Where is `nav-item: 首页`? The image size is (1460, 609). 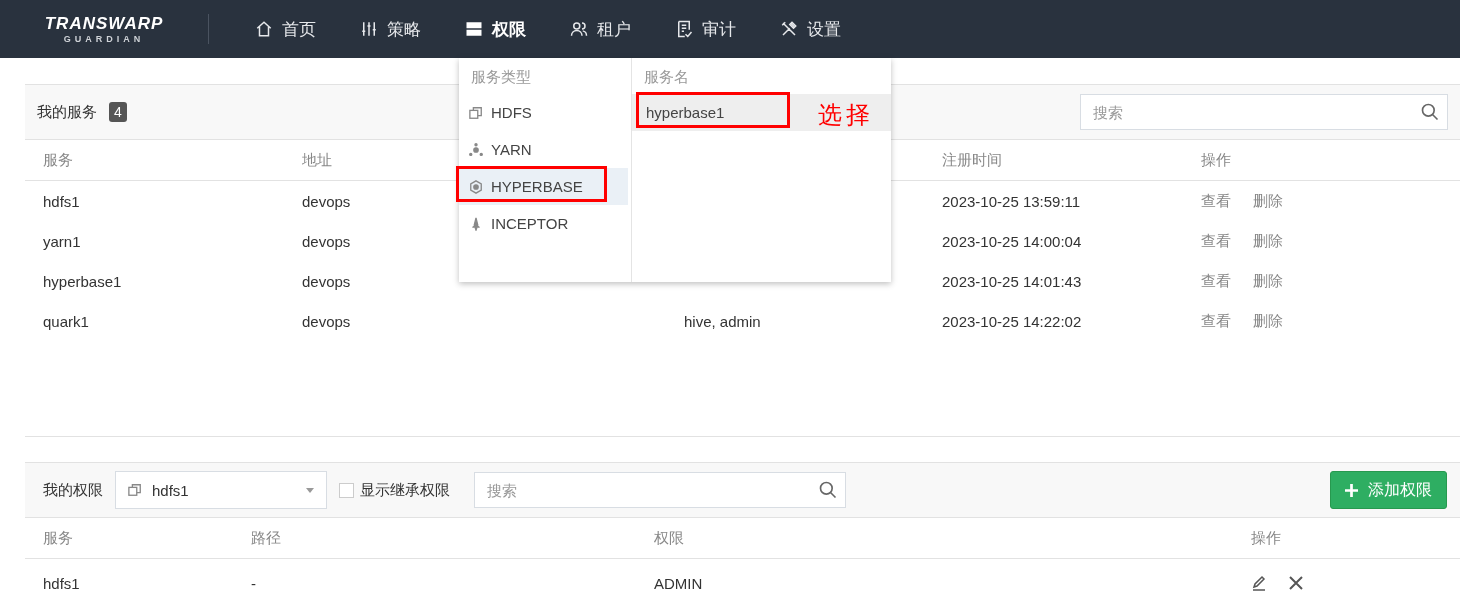
nav-item: 首页 is located at coordinates (285, 29).